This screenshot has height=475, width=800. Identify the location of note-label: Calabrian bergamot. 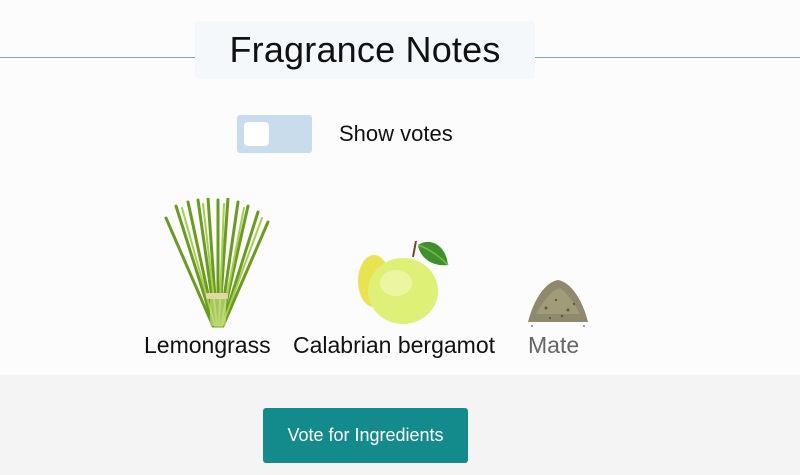
(394, 345).